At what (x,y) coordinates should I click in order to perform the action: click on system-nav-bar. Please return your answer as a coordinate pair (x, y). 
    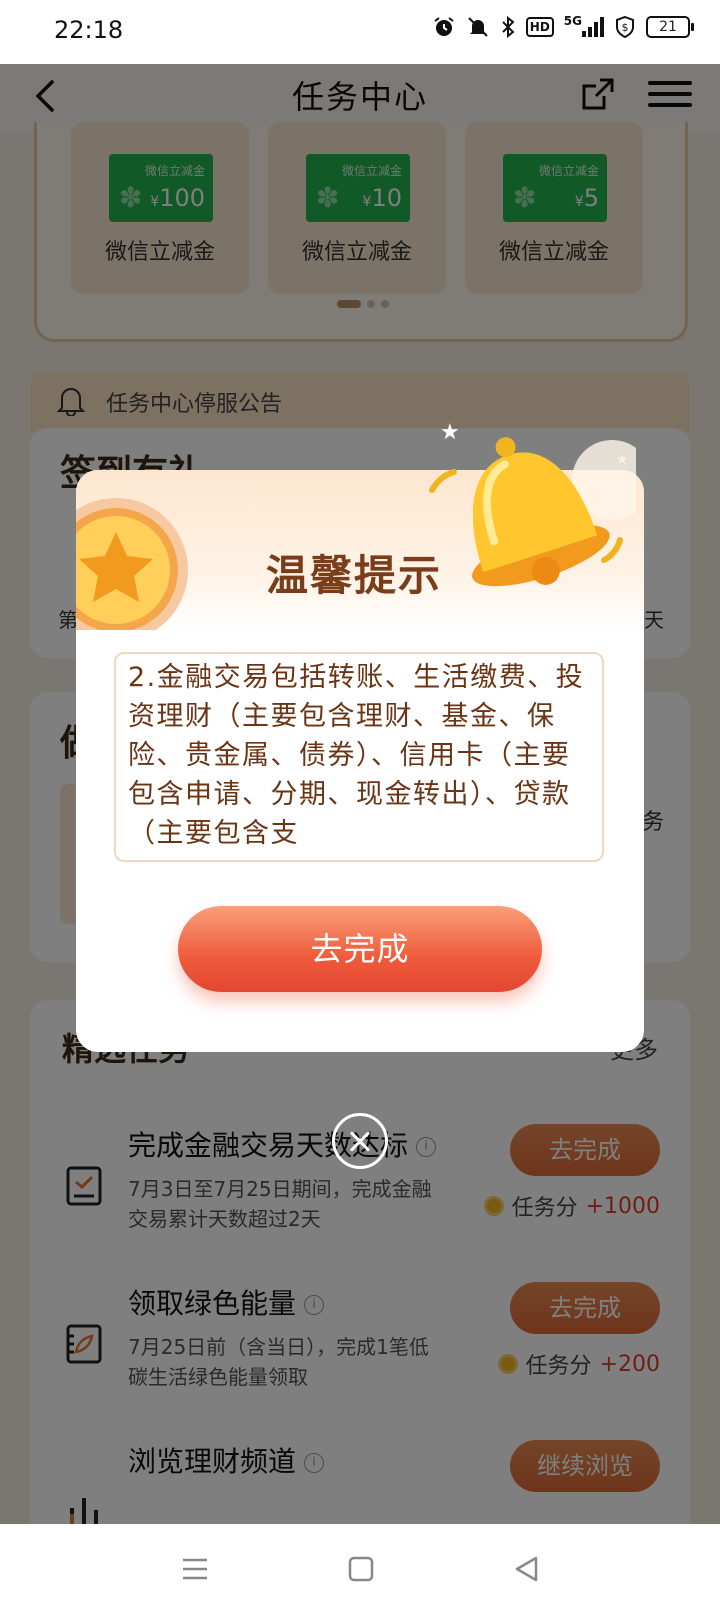
    Looking at the image, I should click on (360, 1568).